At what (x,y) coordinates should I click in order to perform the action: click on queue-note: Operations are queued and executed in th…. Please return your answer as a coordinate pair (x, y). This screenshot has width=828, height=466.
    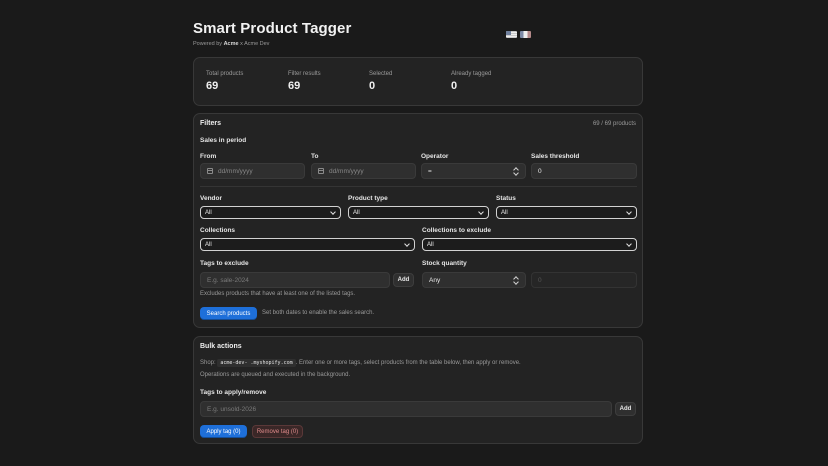
    Looking at the image, I should click on (275, 375).